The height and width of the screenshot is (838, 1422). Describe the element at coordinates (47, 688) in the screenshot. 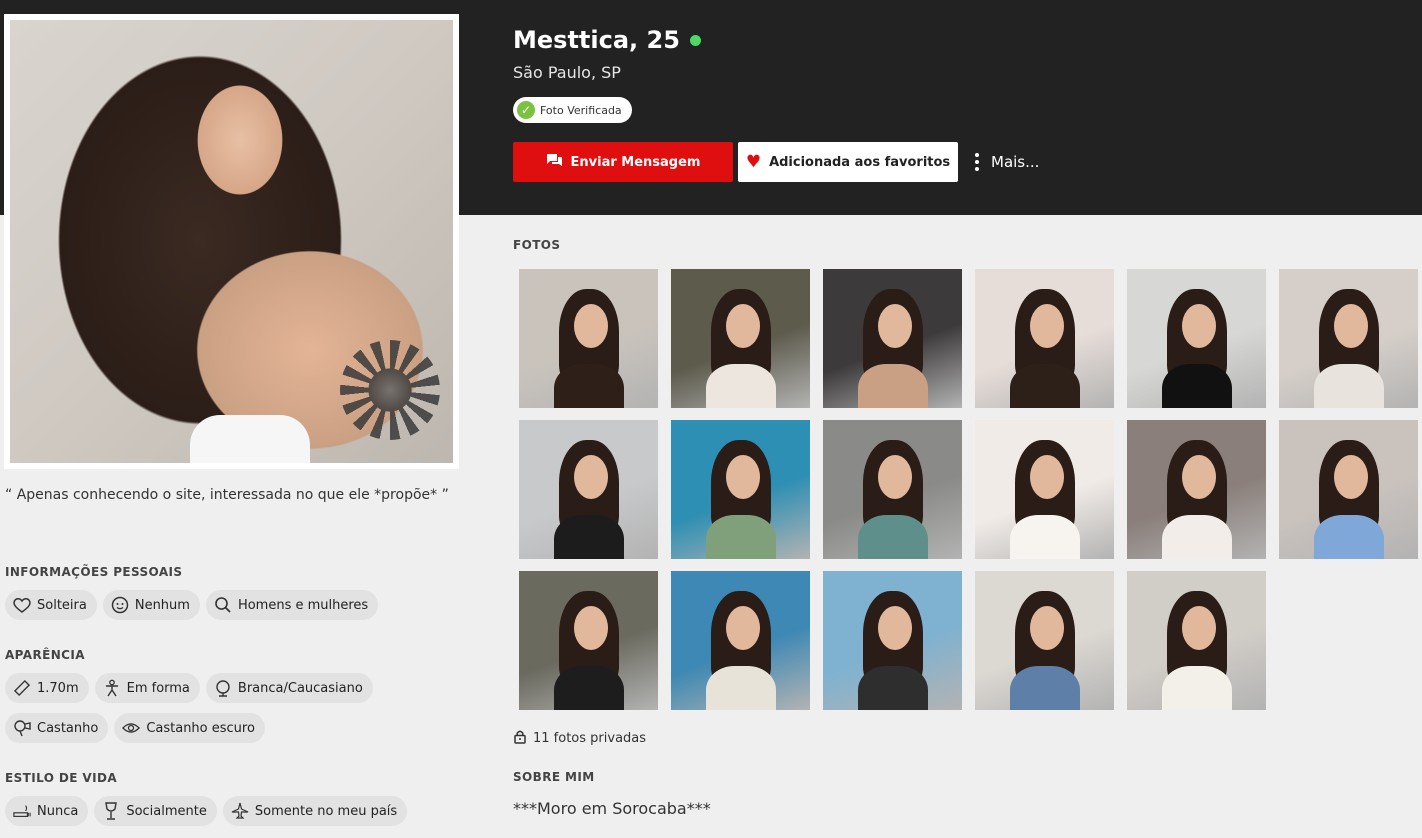

I see `chip-height: 1.70m` at that location.